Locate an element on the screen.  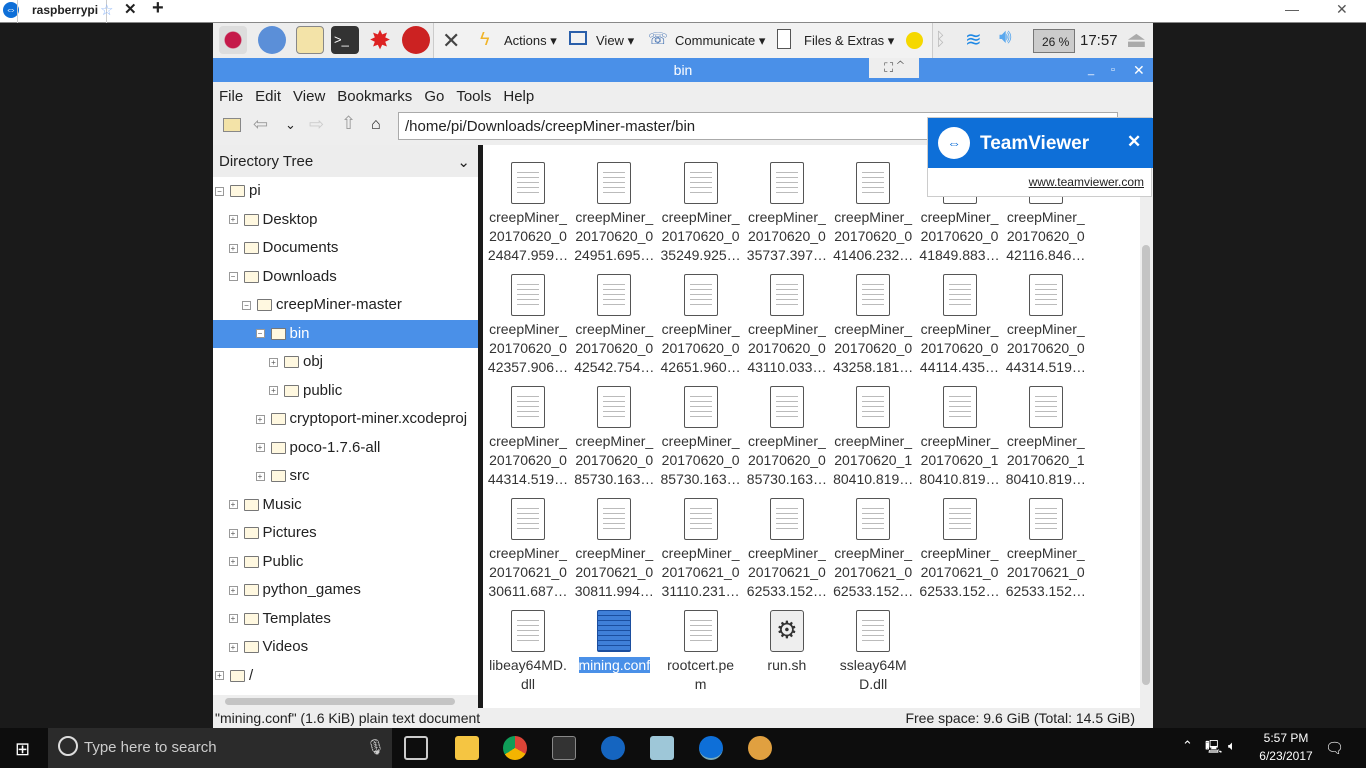
tree-item: + cryptoport-miner.xcodeproj is located at coordinates (345, 419).